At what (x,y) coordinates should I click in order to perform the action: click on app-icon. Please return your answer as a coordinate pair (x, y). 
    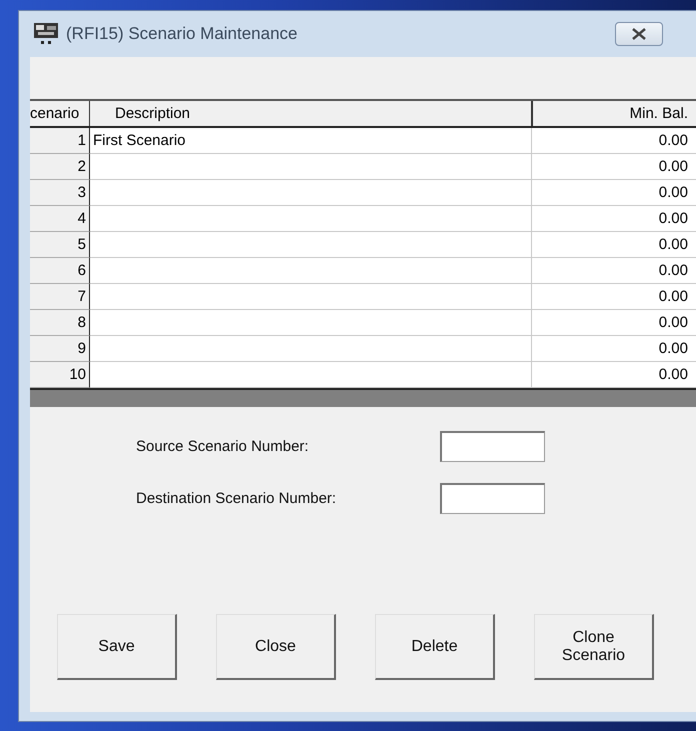
    Looking at the image, I should click on (46, 34).